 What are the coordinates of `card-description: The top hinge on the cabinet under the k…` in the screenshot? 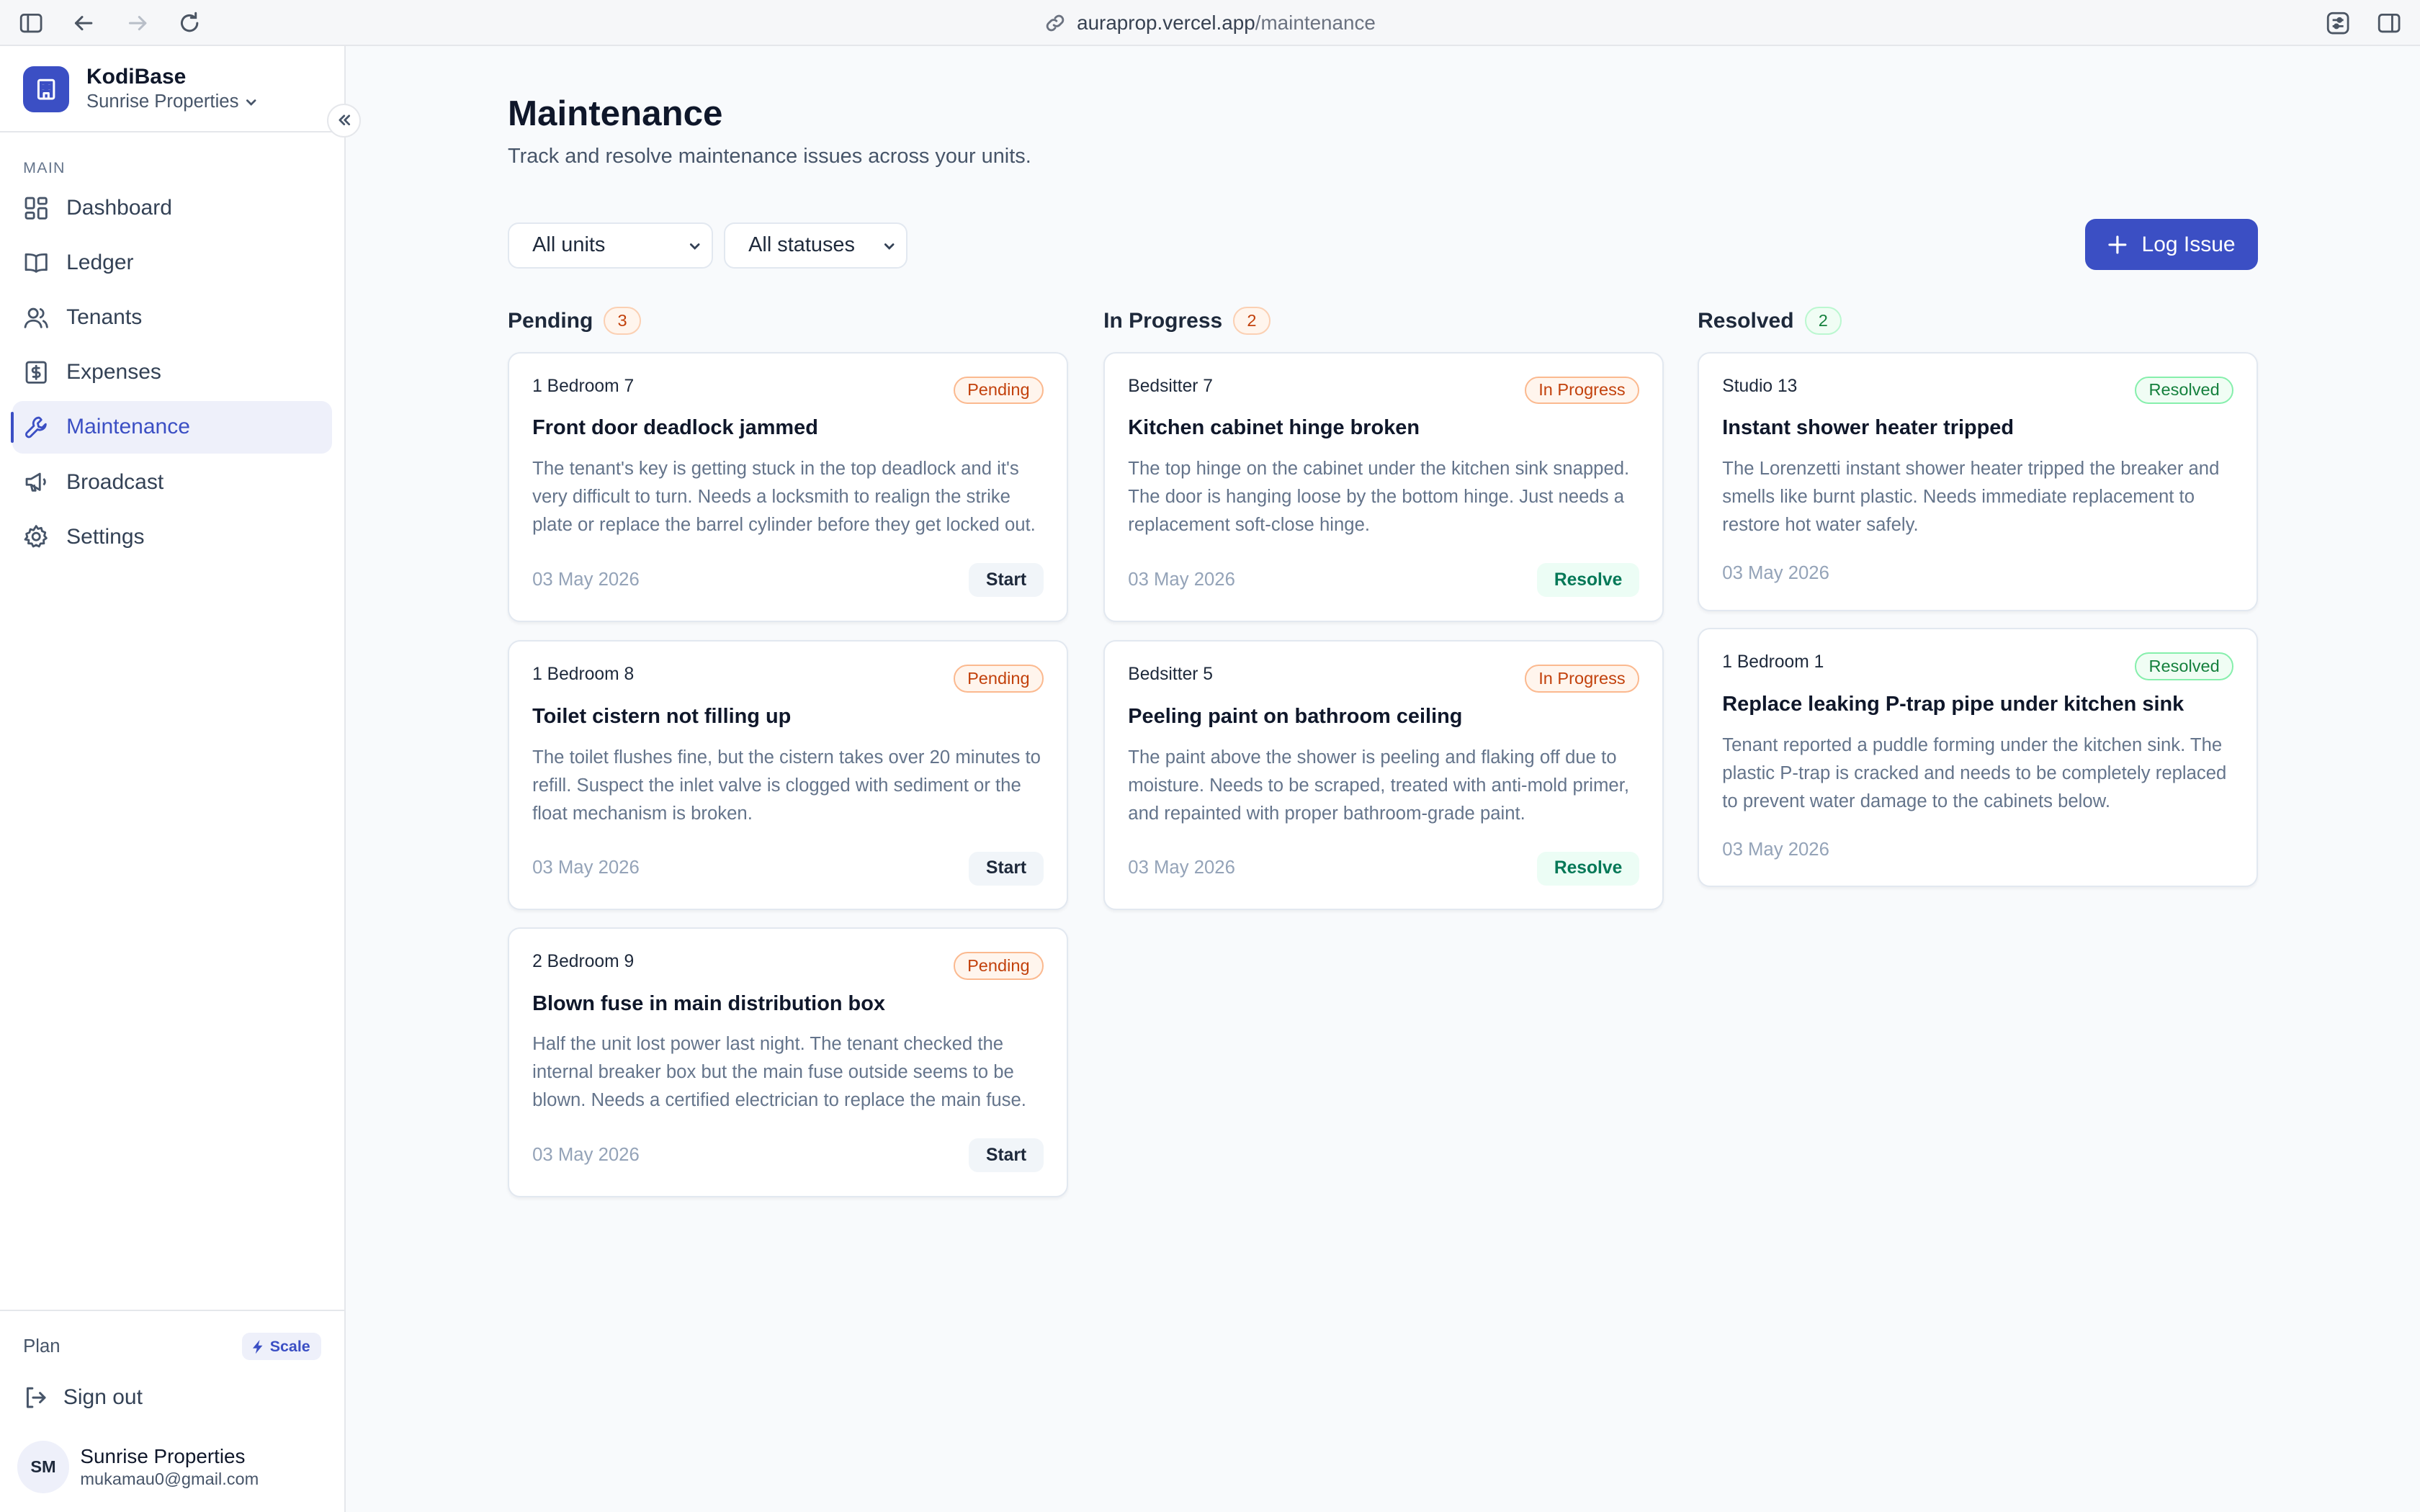 It's located at (1379, 496).